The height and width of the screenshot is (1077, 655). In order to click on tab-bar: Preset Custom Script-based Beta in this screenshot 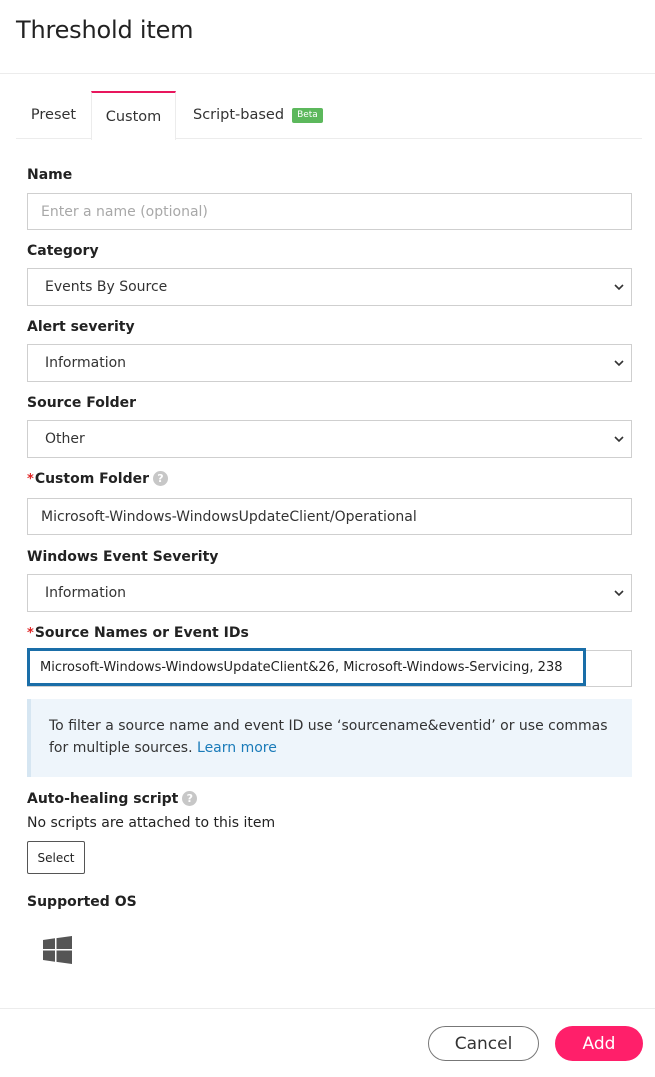, I will do `click(329, 115)`.